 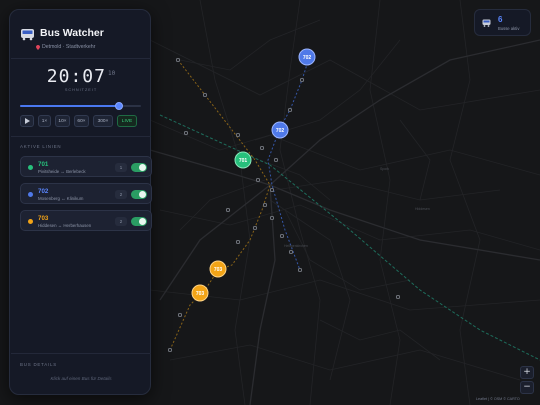 I want to click on location-text: Detmold · Stadtverkehr, so click(x=69, y=47).